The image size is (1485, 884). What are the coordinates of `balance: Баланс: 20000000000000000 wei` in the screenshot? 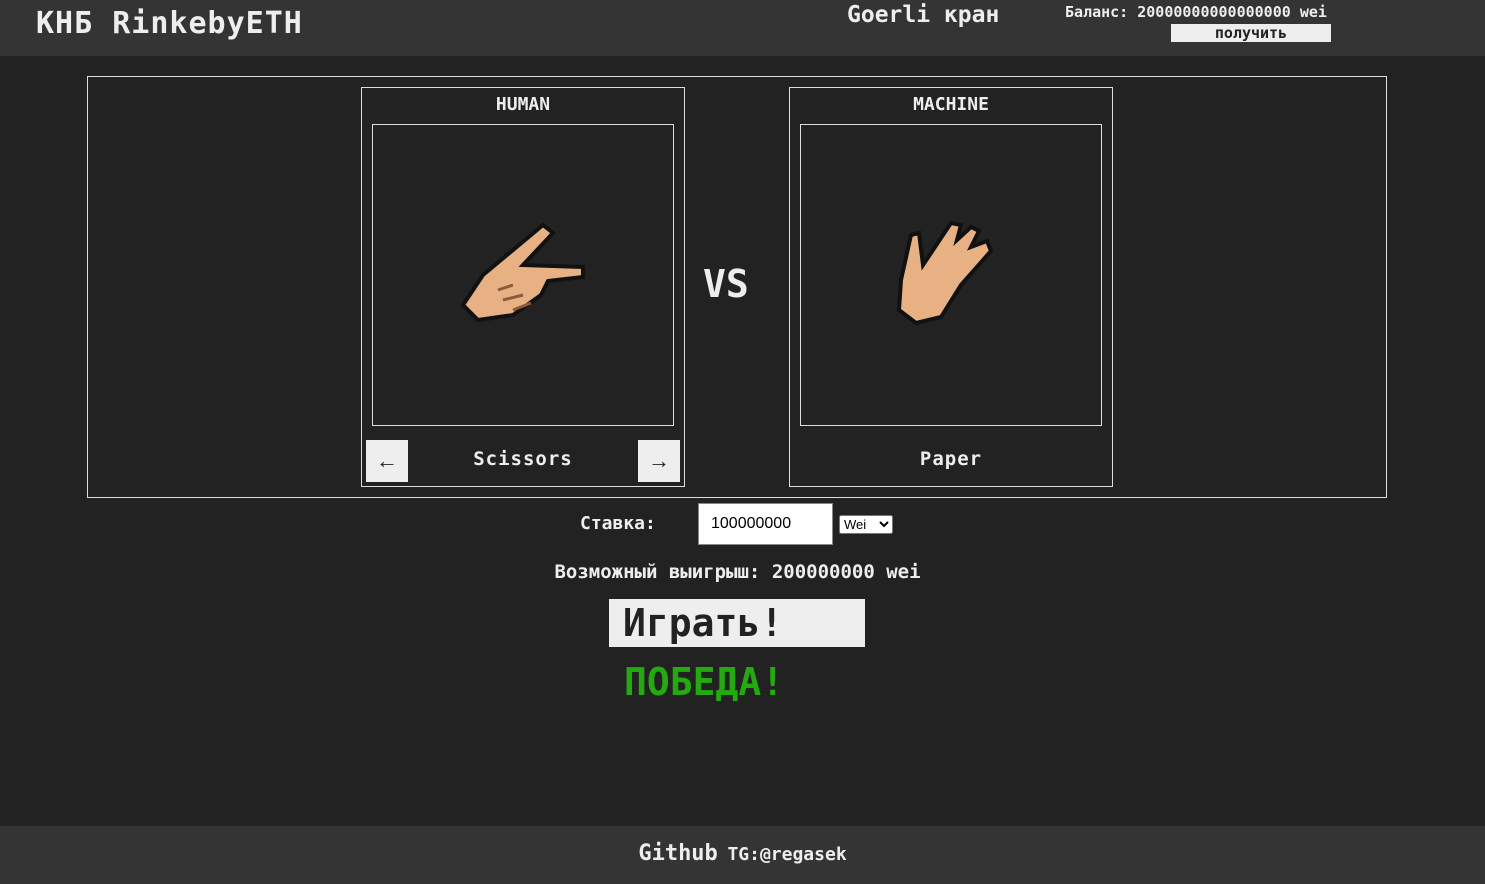 It's located at (1196, 12).